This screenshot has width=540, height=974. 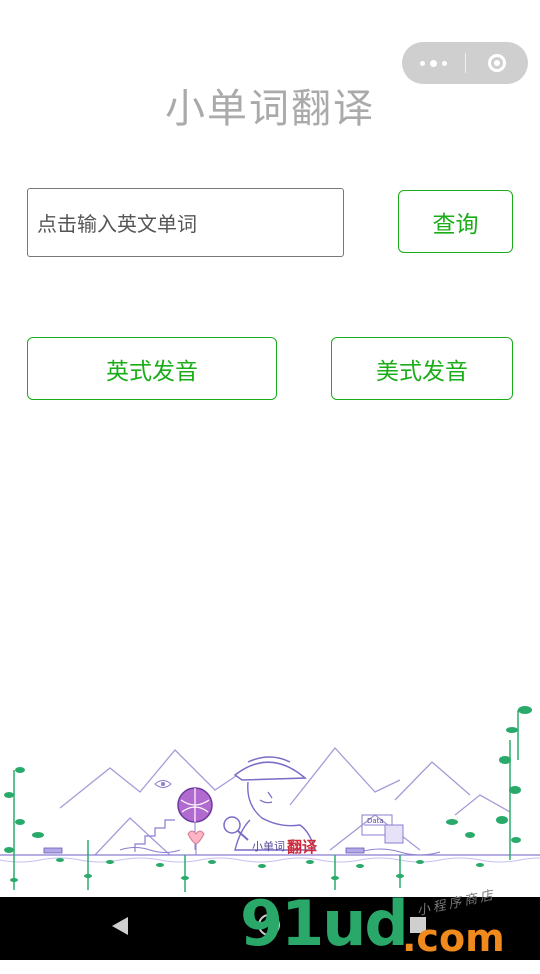 What do you see at coordinates (302, 847) in the screenshot?
I see `illustration-caption-big: 翻译` at bounding box center [302, 847].